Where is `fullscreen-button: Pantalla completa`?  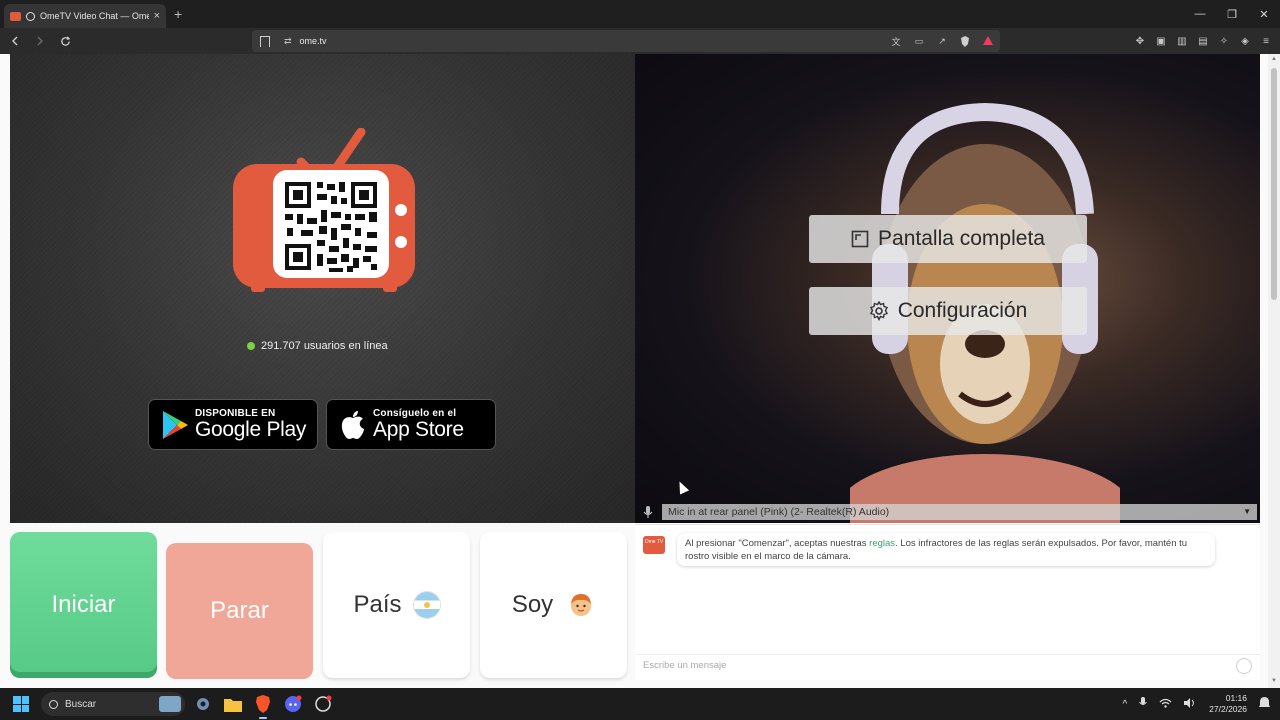
fullscreen-button: Pantalla completa is located at coordinates (948, 239).